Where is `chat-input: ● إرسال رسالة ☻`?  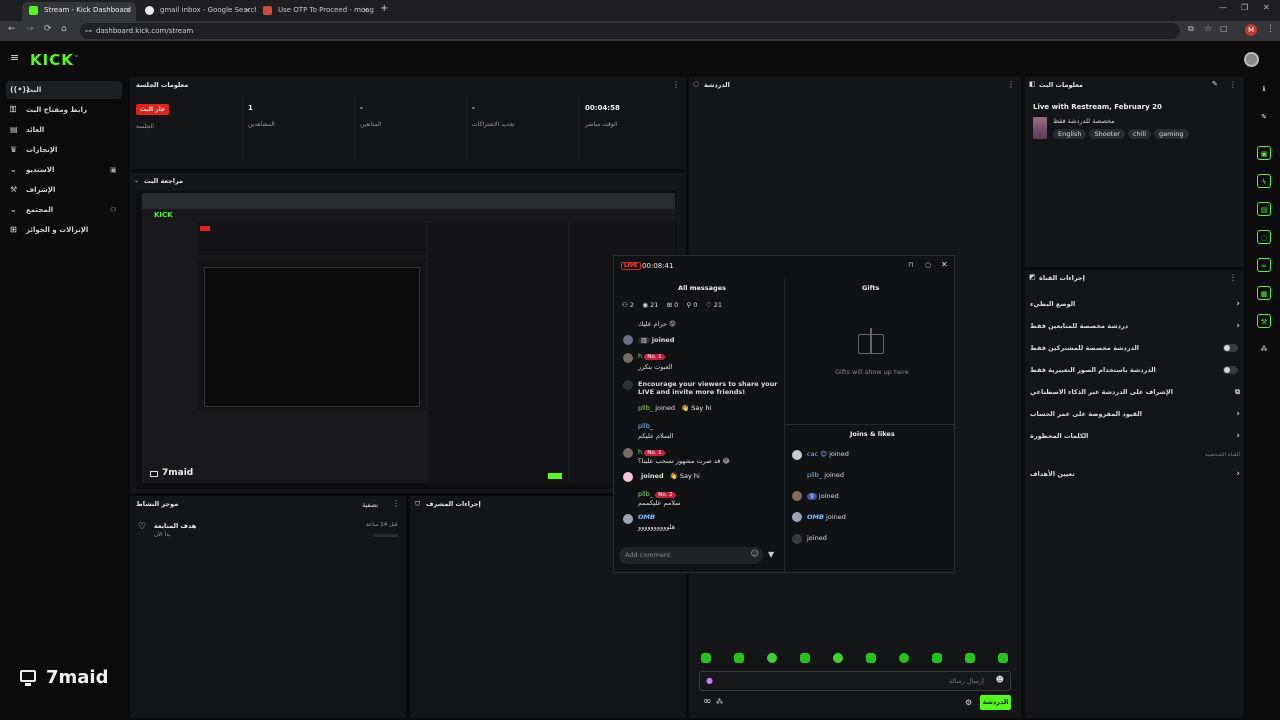 chat-input: ● إرسال رسالة ☻ is located at coordinates (855, 681).